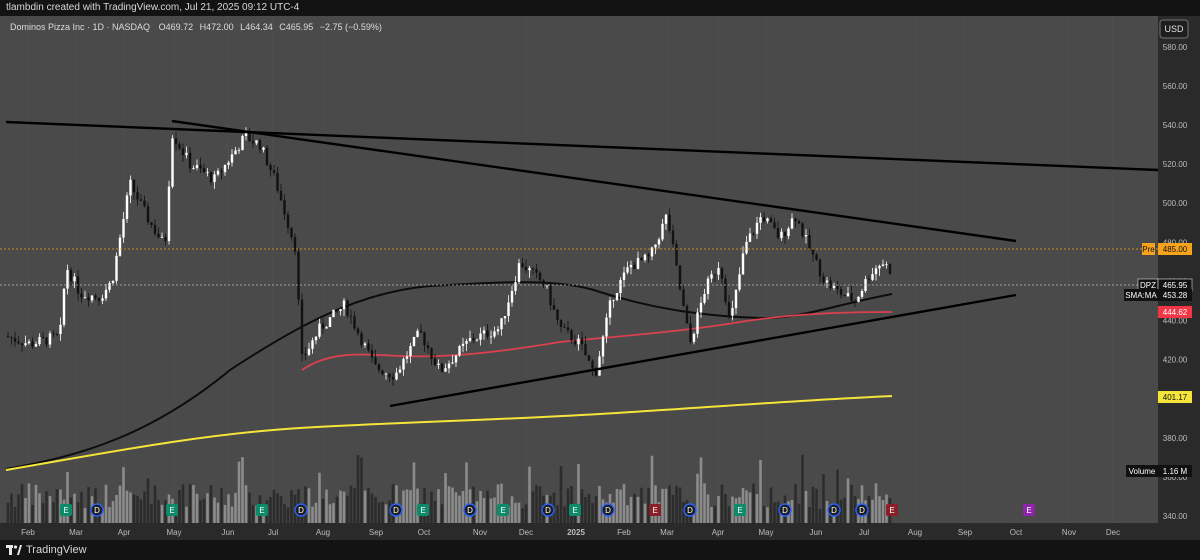 The image size is (1200, 560). What do you see at coordinates (376, 532) in the screenshot?
I see `time-tick-label: Sep` at bounding box center [376, 532].